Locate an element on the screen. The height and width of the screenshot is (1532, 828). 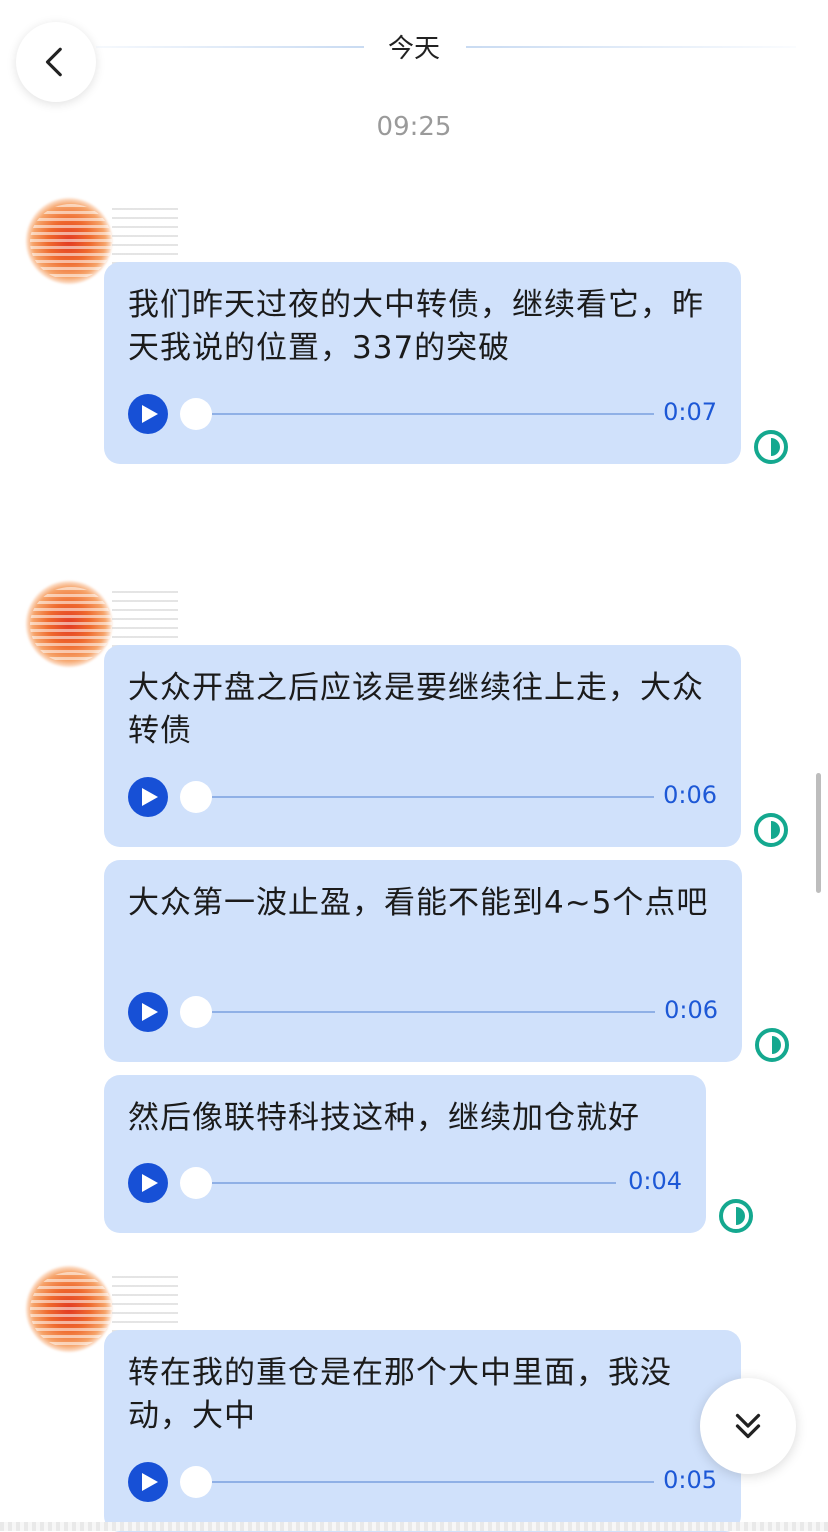
divider-line-left is located at coordinates (230, 47).